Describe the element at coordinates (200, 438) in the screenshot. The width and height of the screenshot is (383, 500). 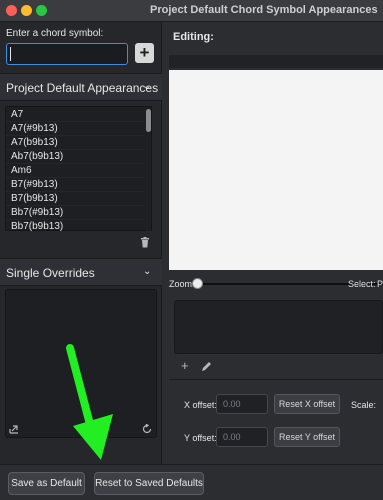
I see `y-offset-label: Y offset:` at that location.